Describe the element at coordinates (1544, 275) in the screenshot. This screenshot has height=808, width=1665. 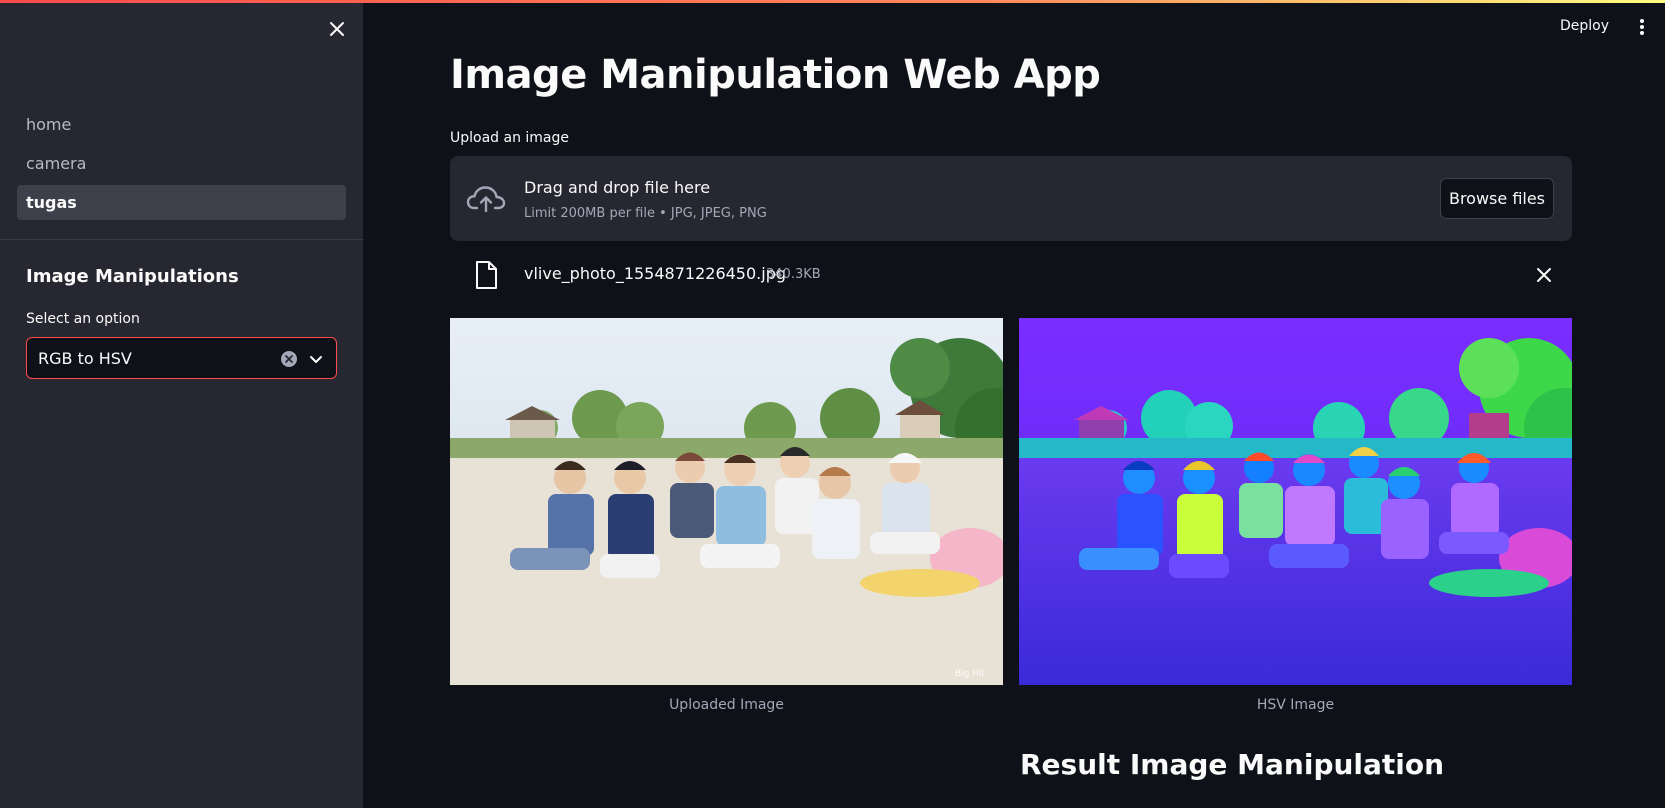
I see `remove-file-icon` at that location.